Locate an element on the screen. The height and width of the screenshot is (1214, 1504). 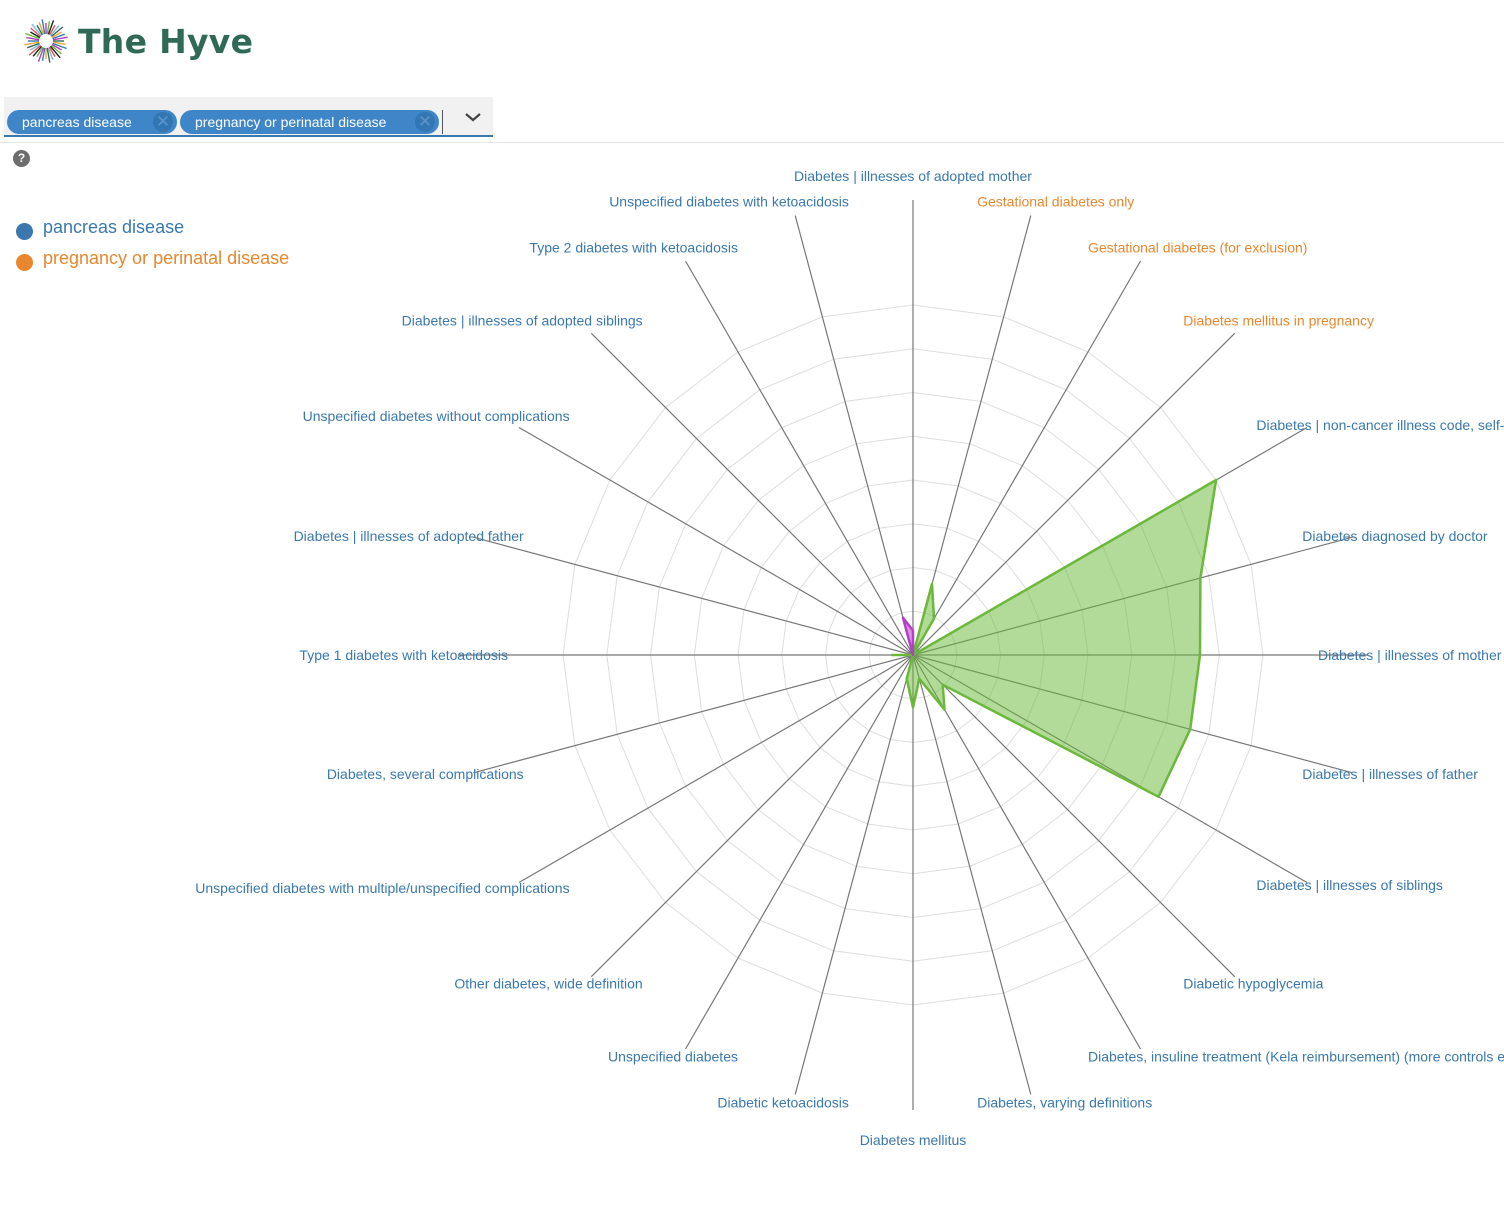
axis-label: Gestational diabetes (for exclusion) is located at coordinates (1197, 248).